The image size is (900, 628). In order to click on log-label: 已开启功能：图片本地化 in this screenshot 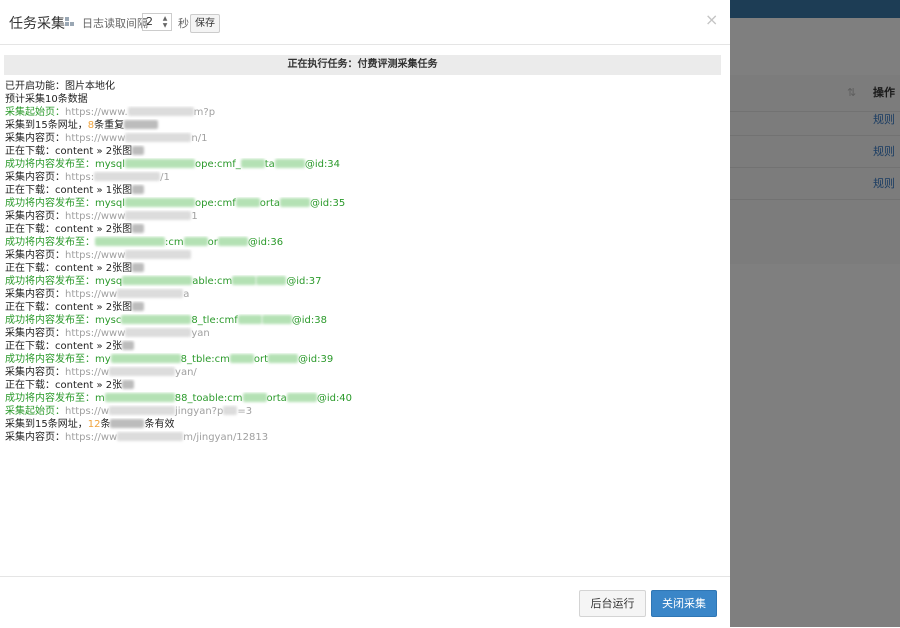, I will do `click(60, 86)`.